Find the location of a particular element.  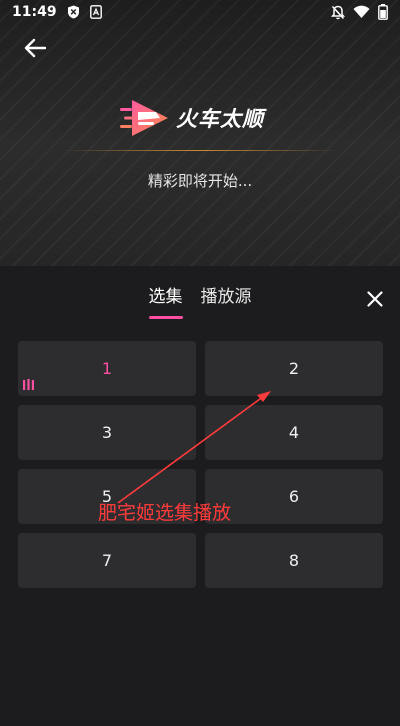

episode-button-1: 1 is located at coordinates (107, 368).